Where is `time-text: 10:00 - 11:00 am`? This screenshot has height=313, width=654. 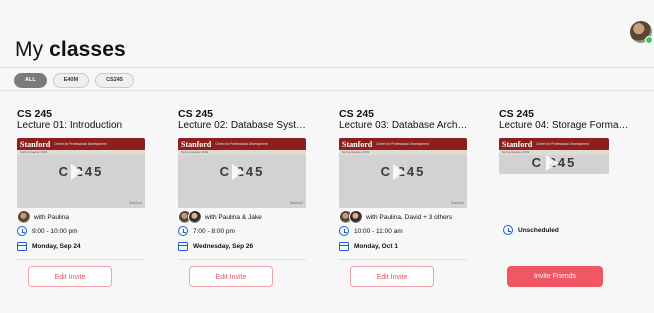
time-text: 10:00 - 11:00 am is located at coordinates (378, 231).